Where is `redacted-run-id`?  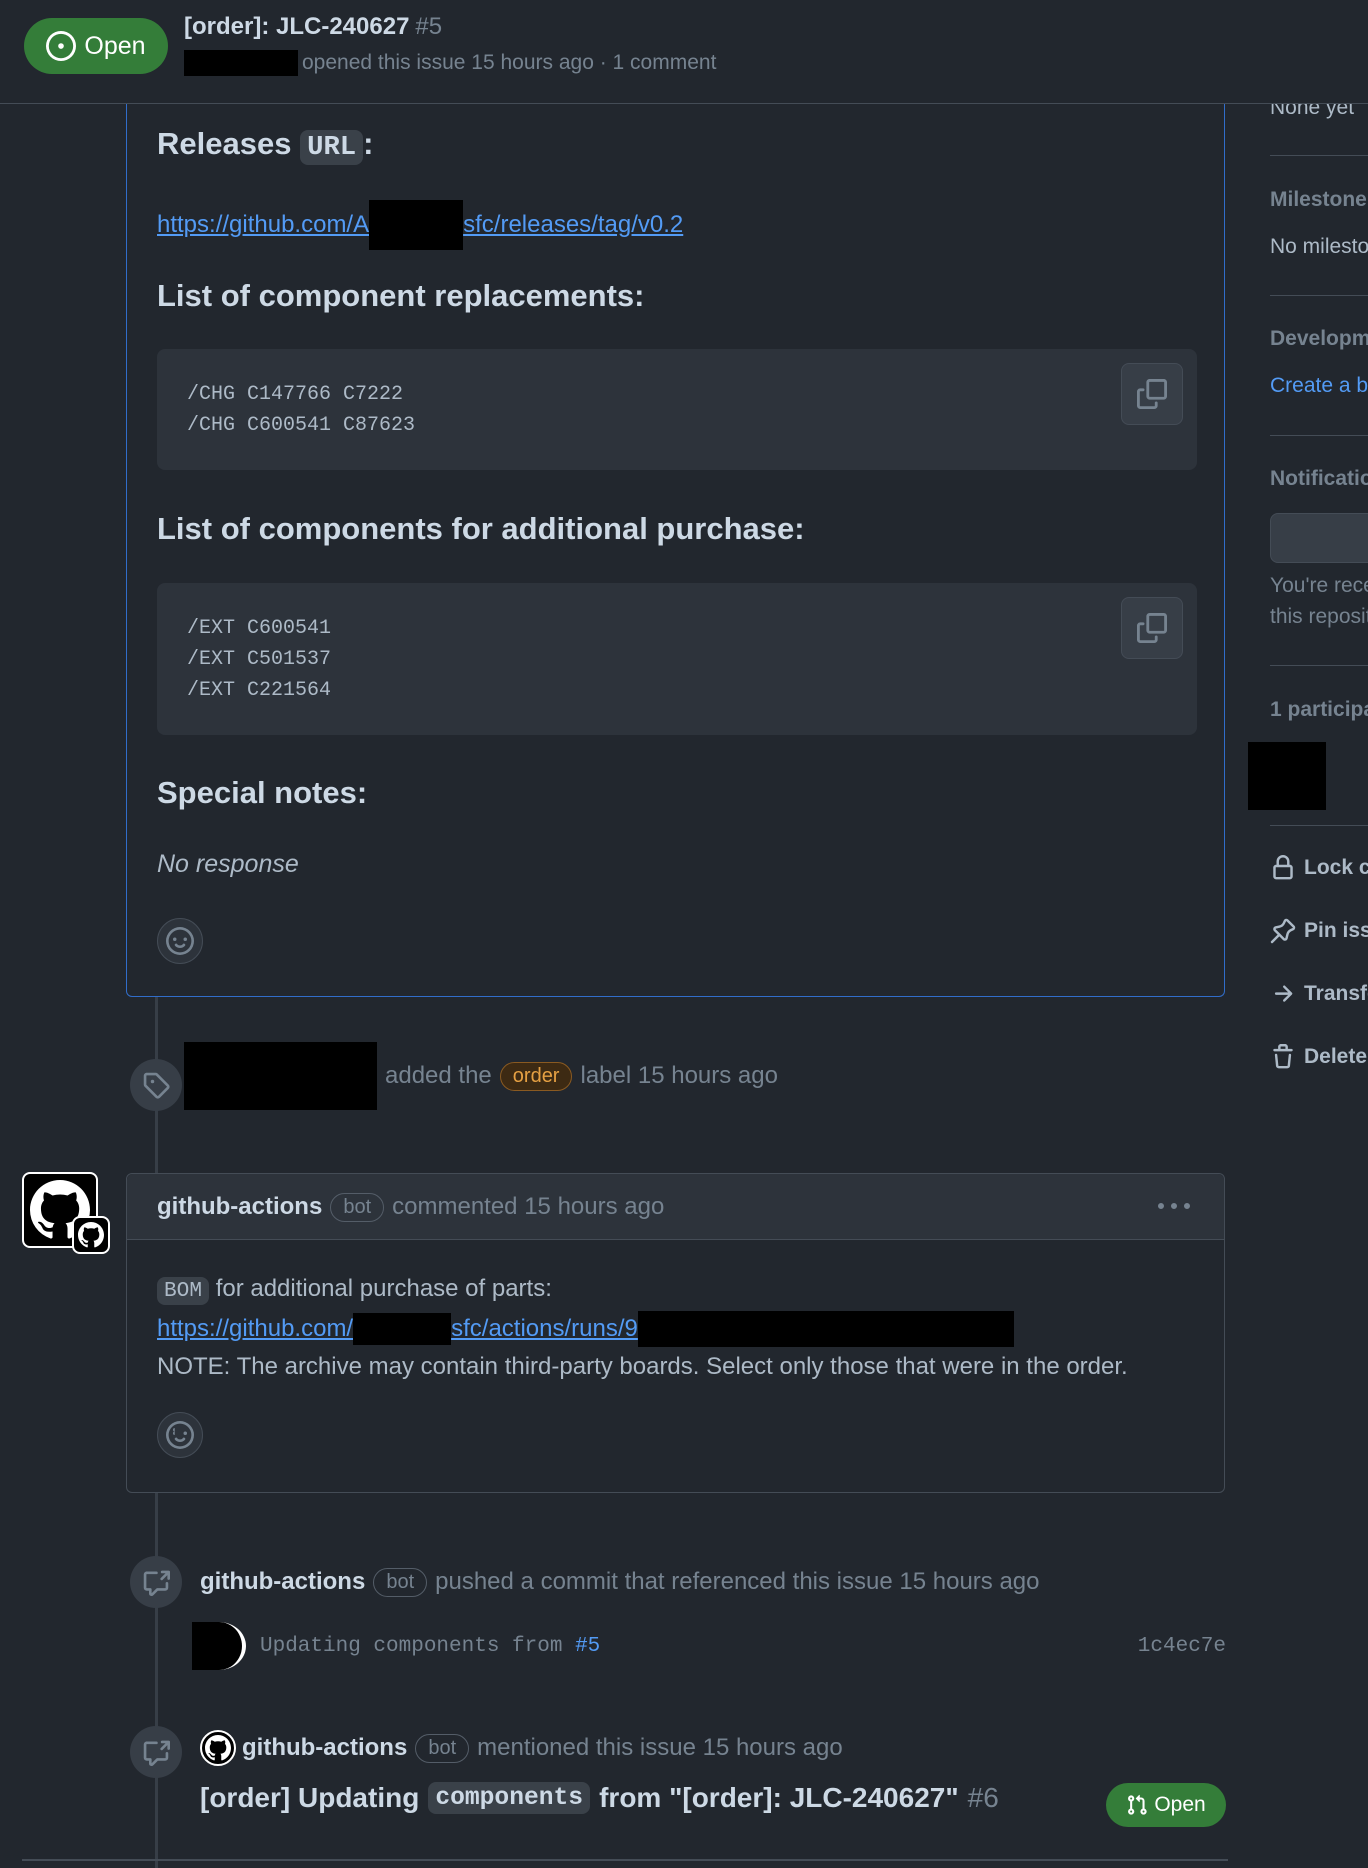 redacted-run-id is located at coordinates (825, 1329).